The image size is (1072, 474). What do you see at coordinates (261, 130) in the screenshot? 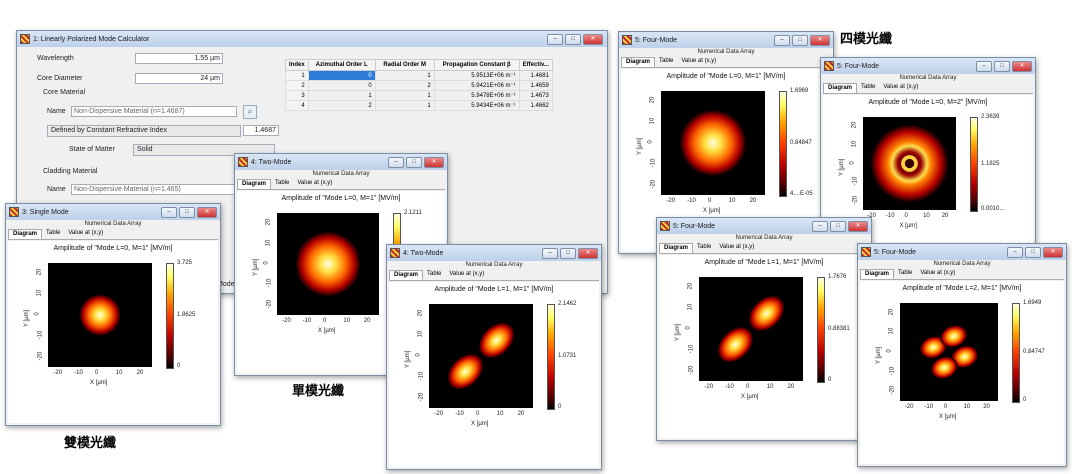
I see `refractive-index-input: 1.4687` at bounding box center [261, 130].